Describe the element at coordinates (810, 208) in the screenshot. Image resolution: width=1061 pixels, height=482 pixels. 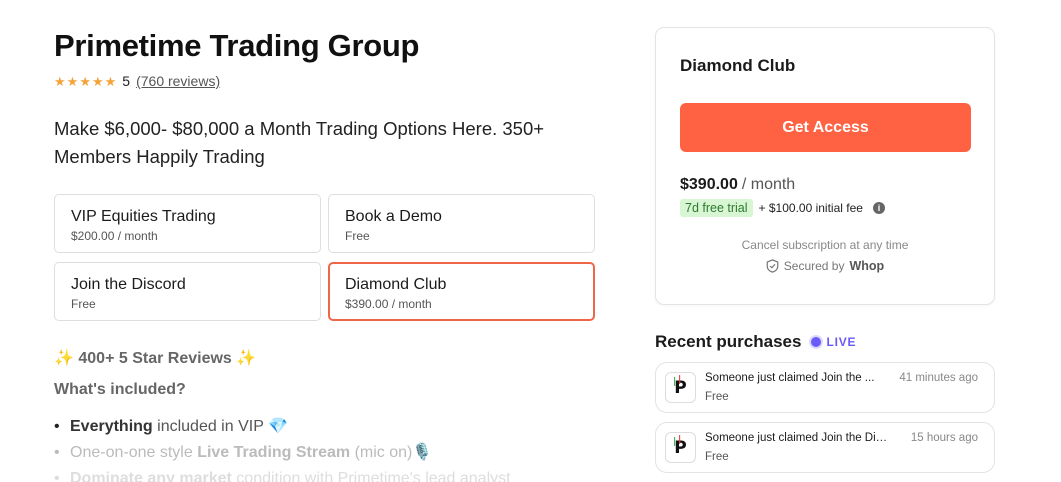
I see `initial-fee: + $100.00 initial fee` at that location.